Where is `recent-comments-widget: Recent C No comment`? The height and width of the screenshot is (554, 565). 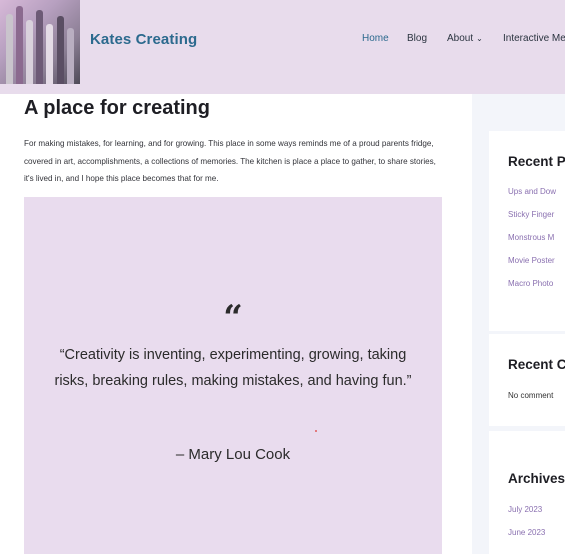
recent-comments-widget: Recent C No comment is located at coordinates (527, 380).